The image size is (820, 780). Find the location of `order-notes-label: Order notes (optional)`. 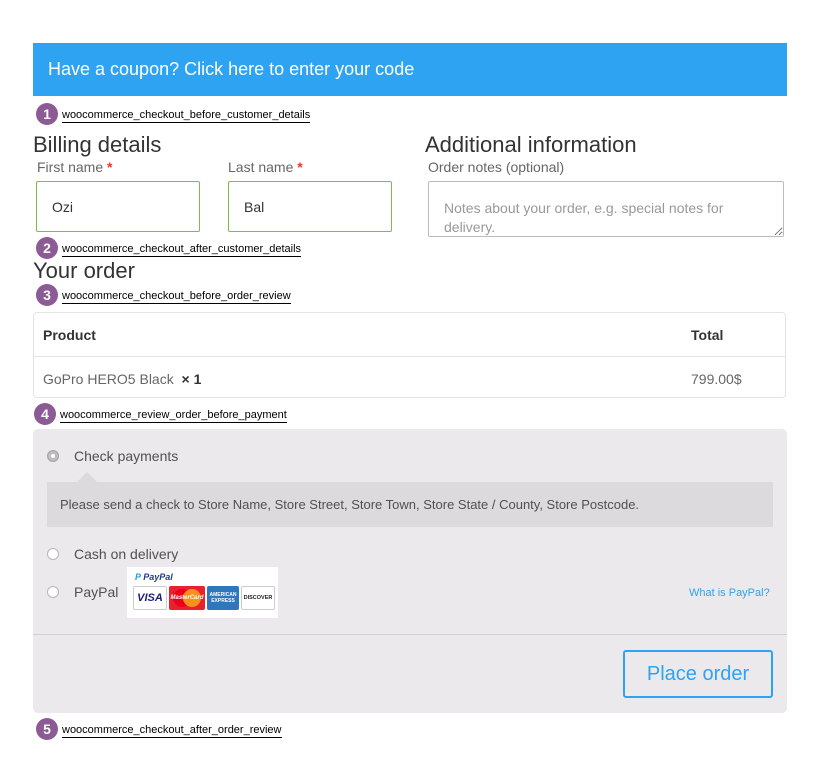

order-notes-label: Order notes (optional) is located at coordinates (496, 167).